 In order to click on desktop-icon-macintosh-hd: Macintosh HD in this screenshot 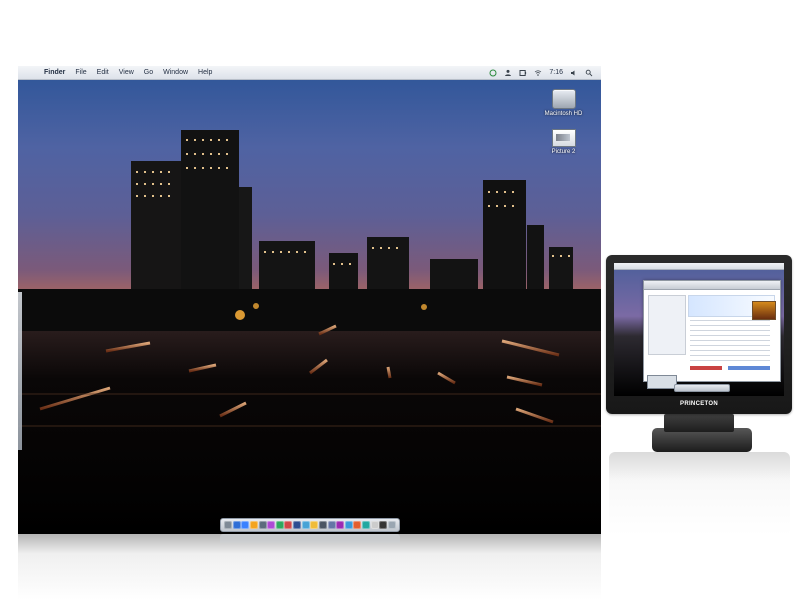, I will do `click(563, 103)`.